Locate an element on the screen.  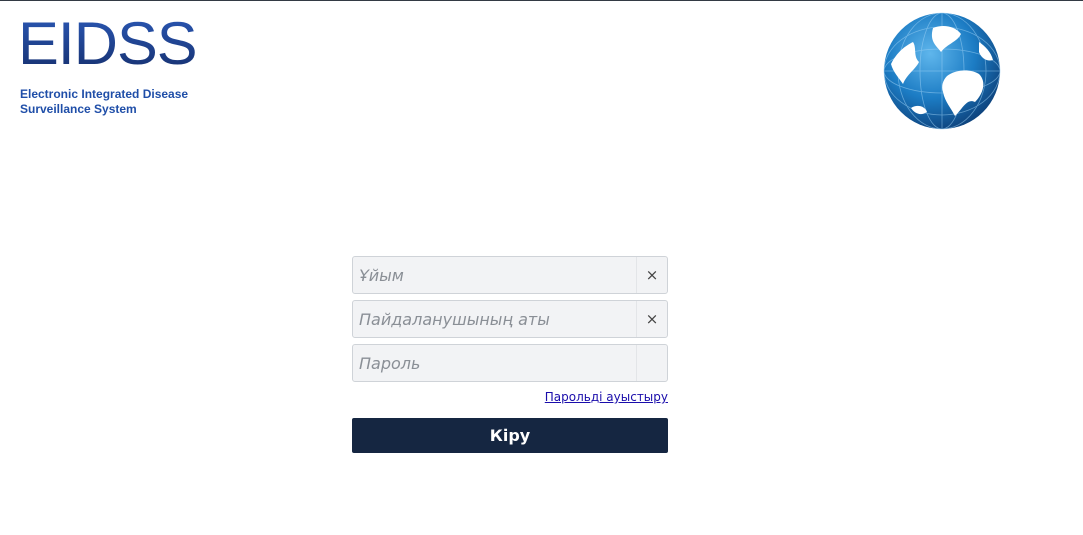
username-field: × is located at coordinates (510, 319).